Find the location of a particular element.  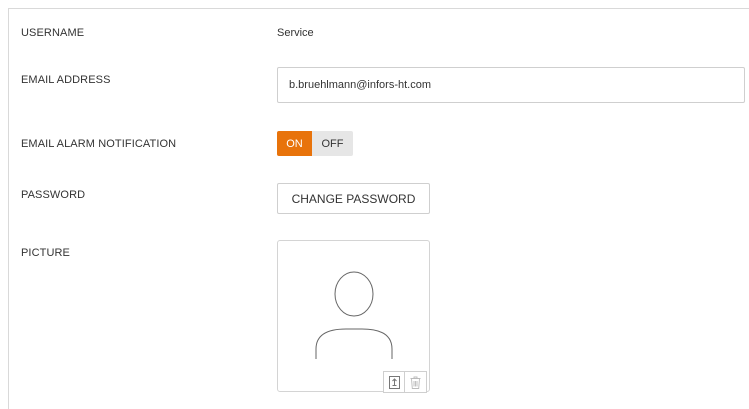

upload-file-icon is located at coordinates (394, 382).